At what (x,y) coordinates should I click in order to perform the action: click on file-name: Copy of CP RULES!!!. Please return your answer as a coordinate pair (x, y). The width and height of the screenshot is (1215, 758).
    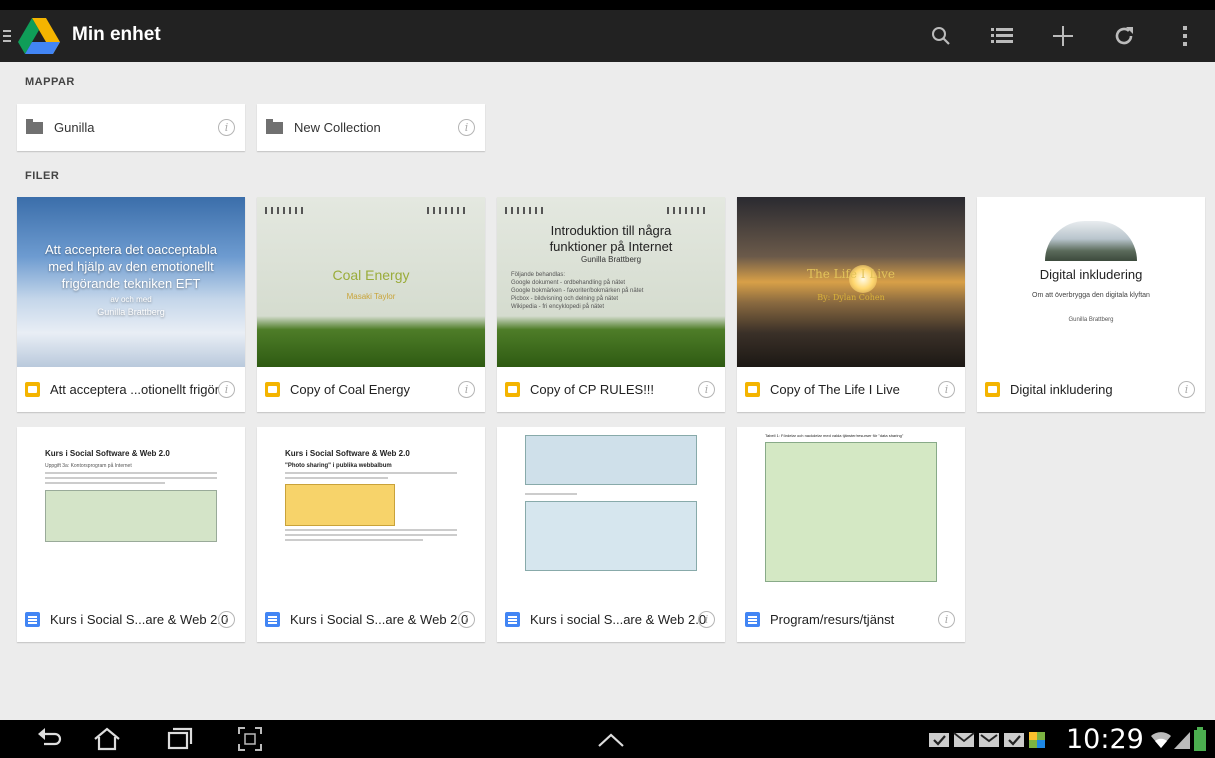
    Looking at the image, I should click on (592, 389).